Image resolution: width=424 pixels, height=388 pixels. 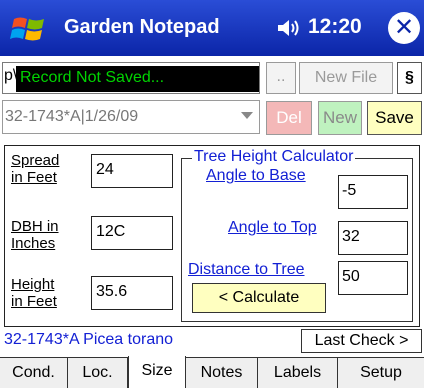 I want to click on new-file-button: New File, so click(x=346, y=78).